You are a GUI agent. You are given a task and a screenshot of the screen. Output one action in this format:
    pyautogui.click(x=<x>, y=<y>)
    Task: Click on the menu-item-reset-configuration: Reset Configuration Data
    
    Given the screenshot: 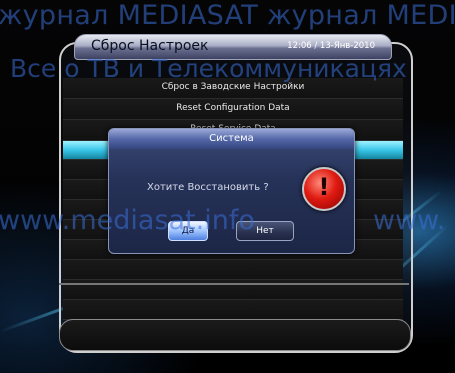 What is the action you would take?
    pyautogui.click(x=233, y=109)
    